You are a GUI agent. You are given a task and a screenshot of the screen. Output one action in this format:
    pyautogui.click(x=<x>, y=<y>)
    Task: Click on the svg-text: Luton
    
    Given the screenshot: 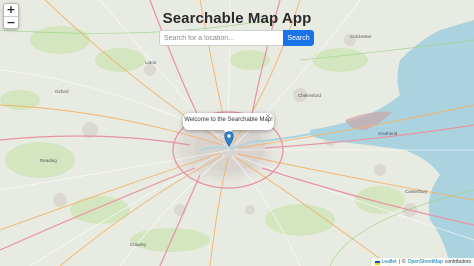 What is the action you would take?
    pyautogui.click(x=151, y=62)
    